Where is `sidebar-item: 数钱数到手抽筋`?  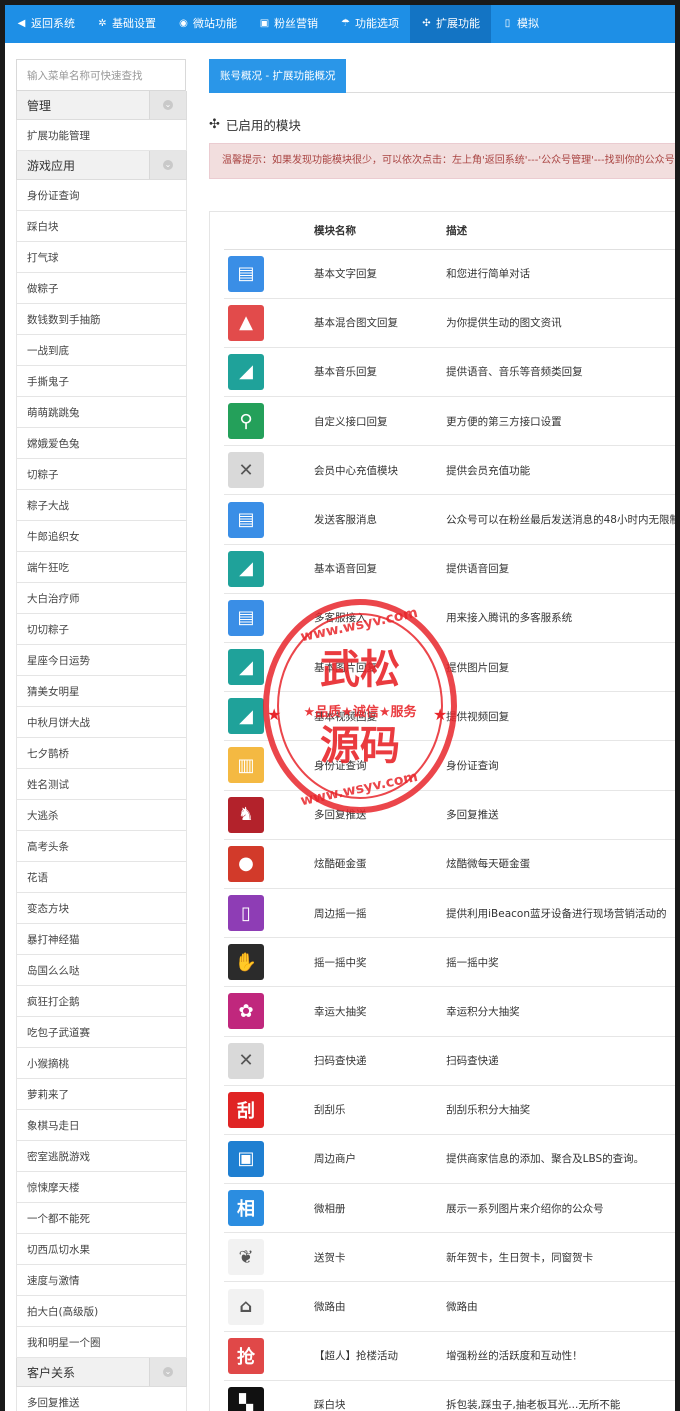 sidebar-item: 数钱数到手抽筋 is located at coordinates (101, 319).